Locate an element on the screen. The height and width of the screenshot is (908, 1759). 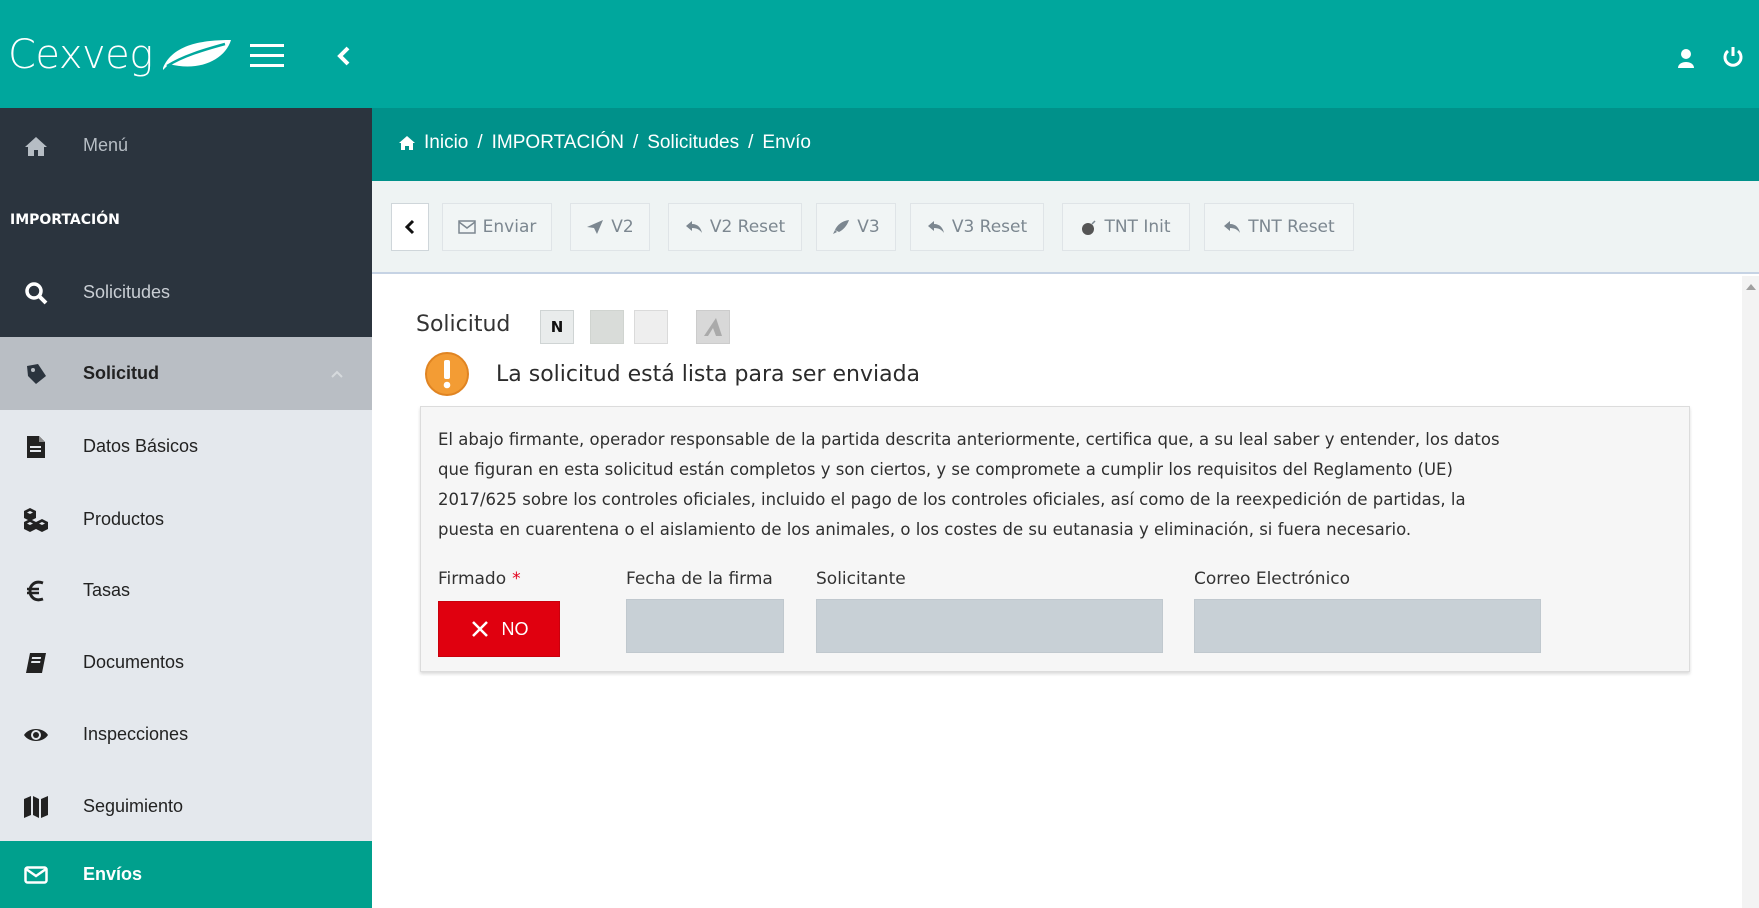
alert-text: La solicitud está lista para ser enviada is located at coordinates (708, 374).